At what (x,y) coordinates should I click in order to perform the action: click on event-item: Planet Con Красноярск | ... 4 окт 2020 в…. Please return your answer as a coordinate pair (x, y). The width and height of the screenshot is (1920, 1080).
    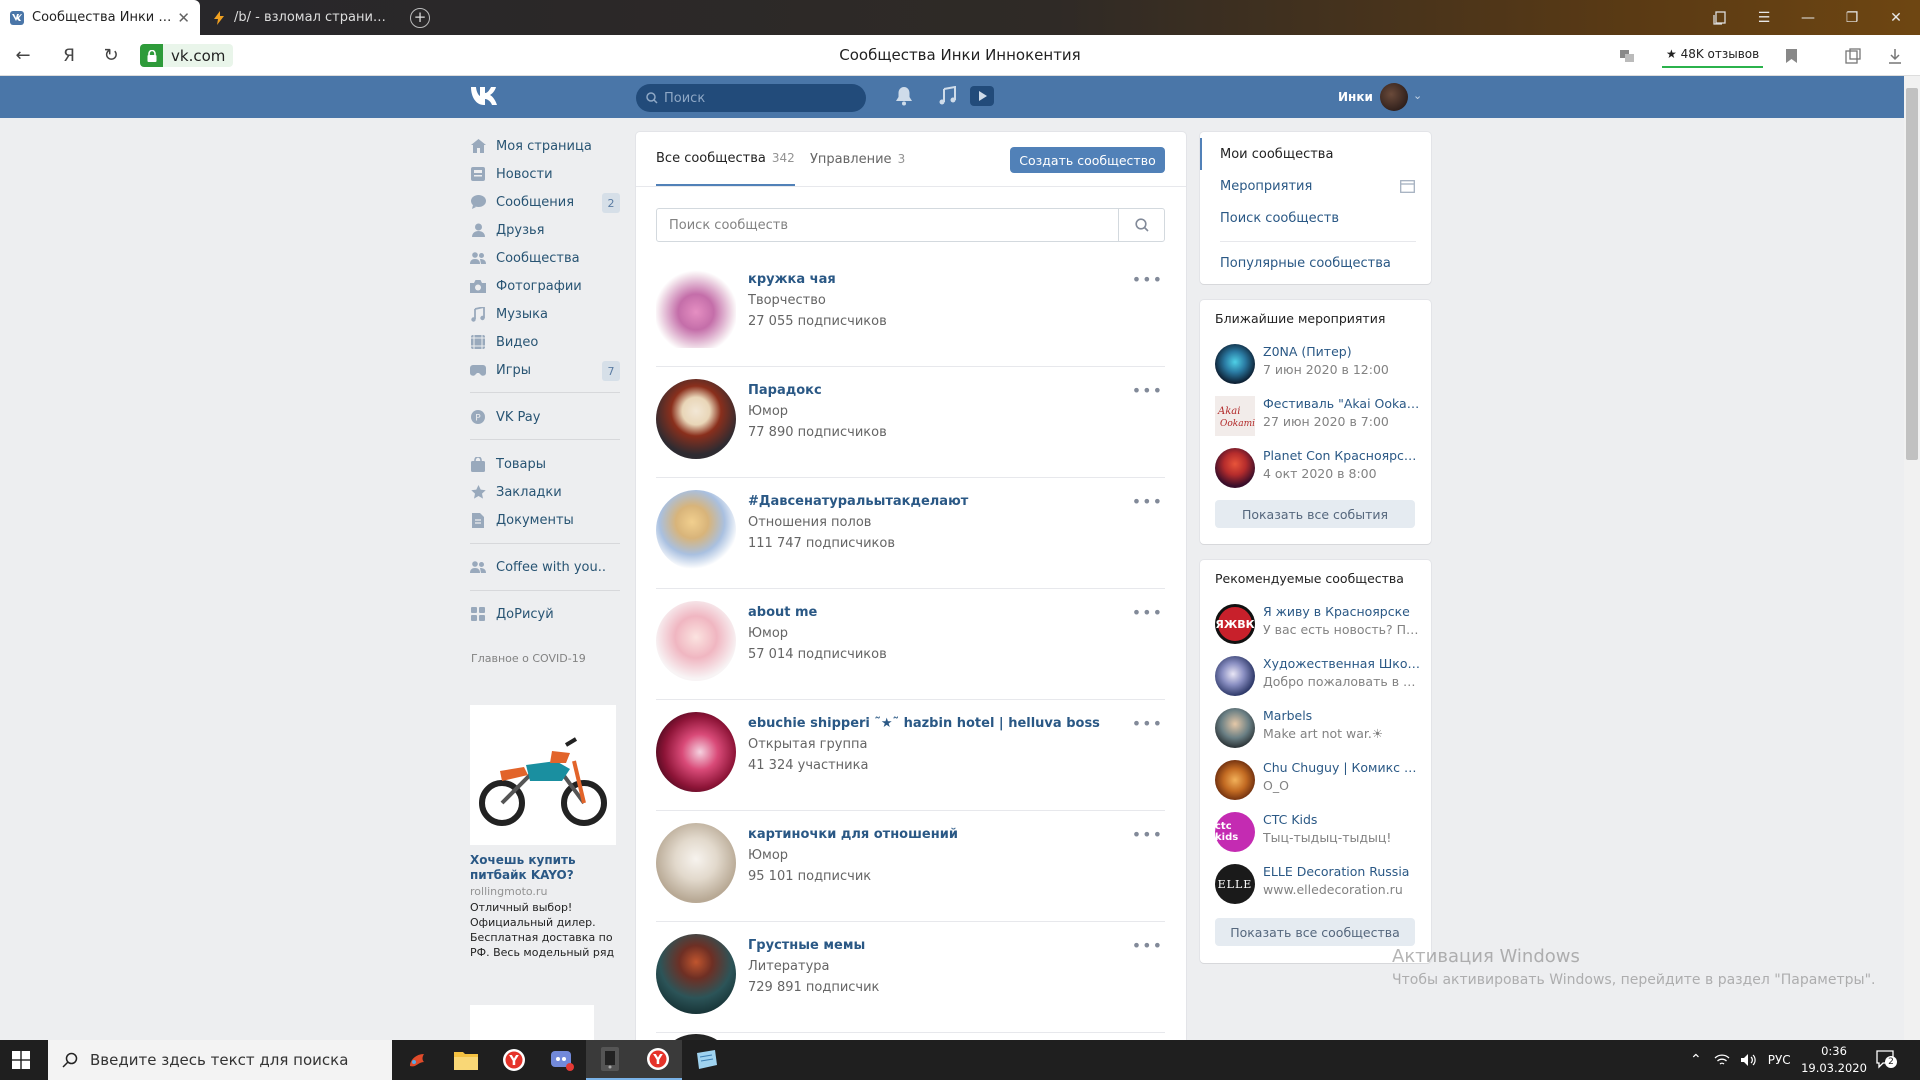
    Looking at the image, I should click on (1318, 469).